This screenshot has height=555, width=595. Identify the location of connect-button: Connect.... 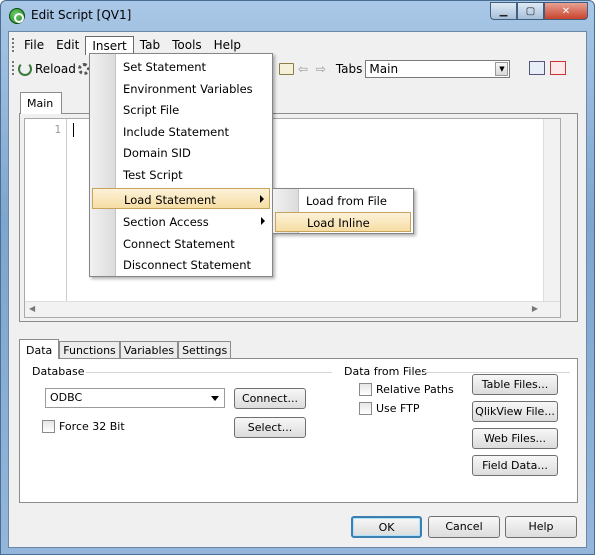
(270, 398).